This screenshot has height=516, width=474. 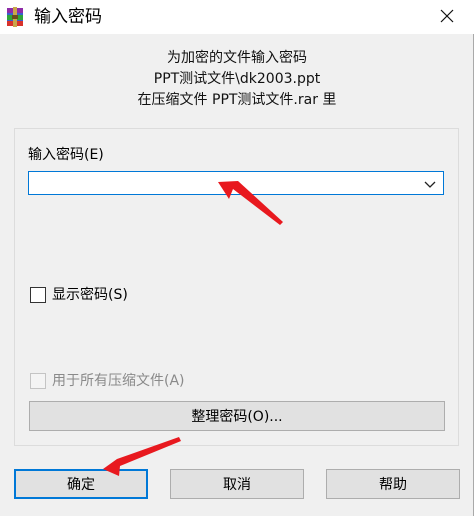 I want to click on info-line-prompt: 为加密的文件输入密码, so click(x=237, y=58).